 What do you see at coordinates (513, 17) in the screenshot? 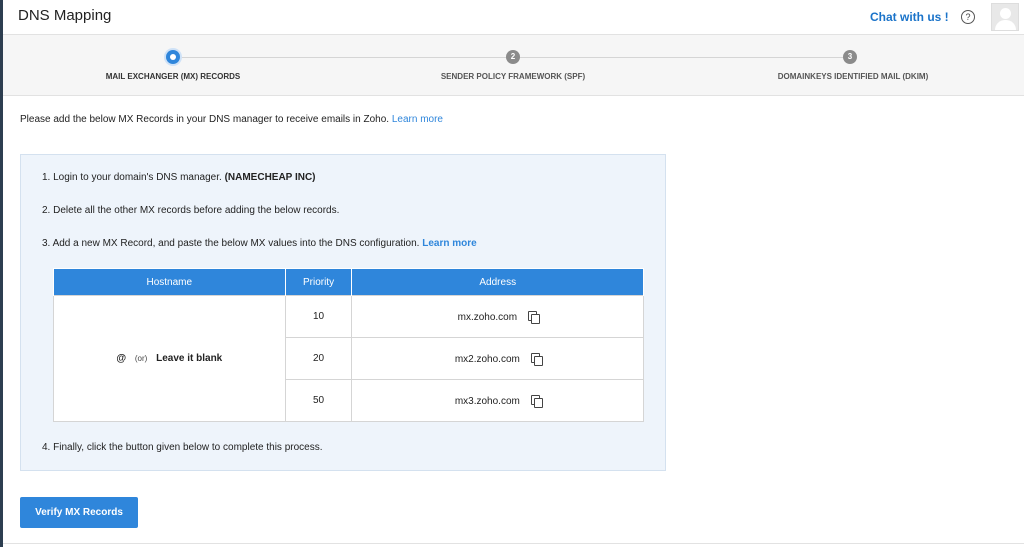
I see `top-header: DNS Mapping Chat with us ! ?` at bounding box center [513, 17].